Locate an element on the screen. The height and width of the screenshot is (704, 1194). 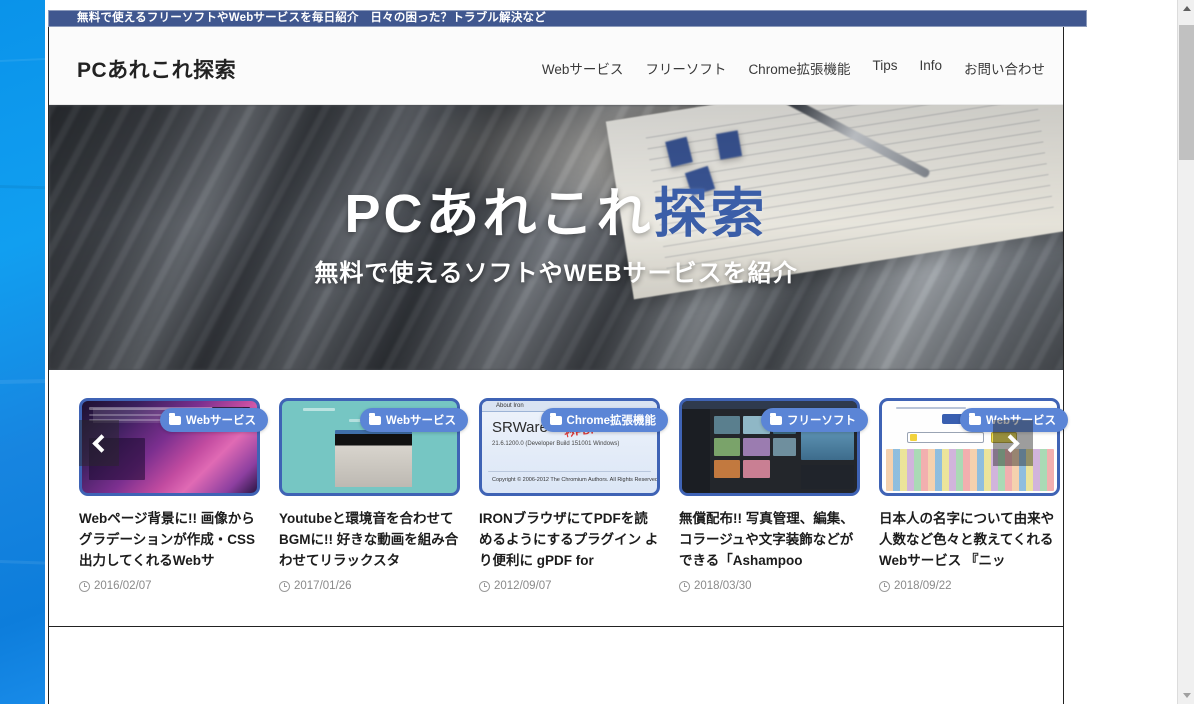
card-date-text: 2017/01/26 is located at coordinates (323, 586).